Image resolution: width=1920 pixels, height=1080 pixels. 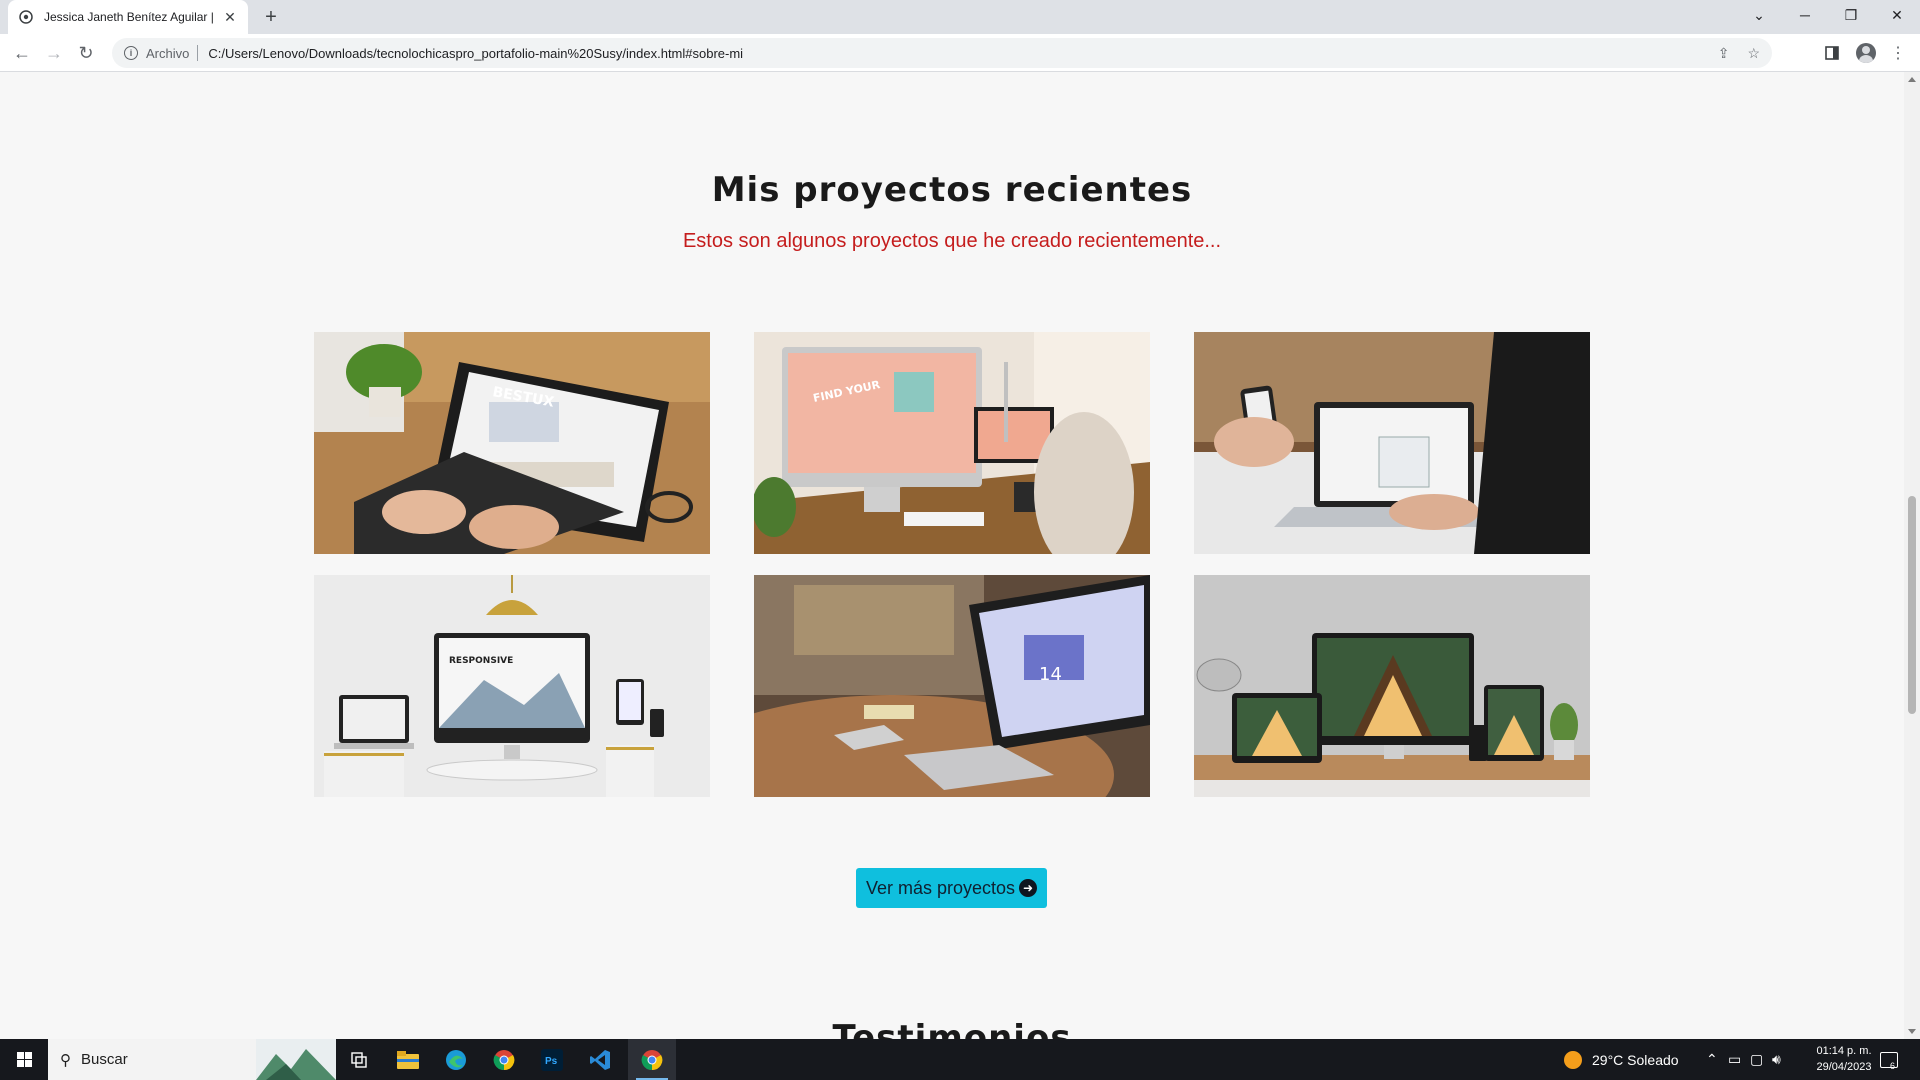 I want to click on macbook-on-table-image: 14, so click(x=952, y=686).